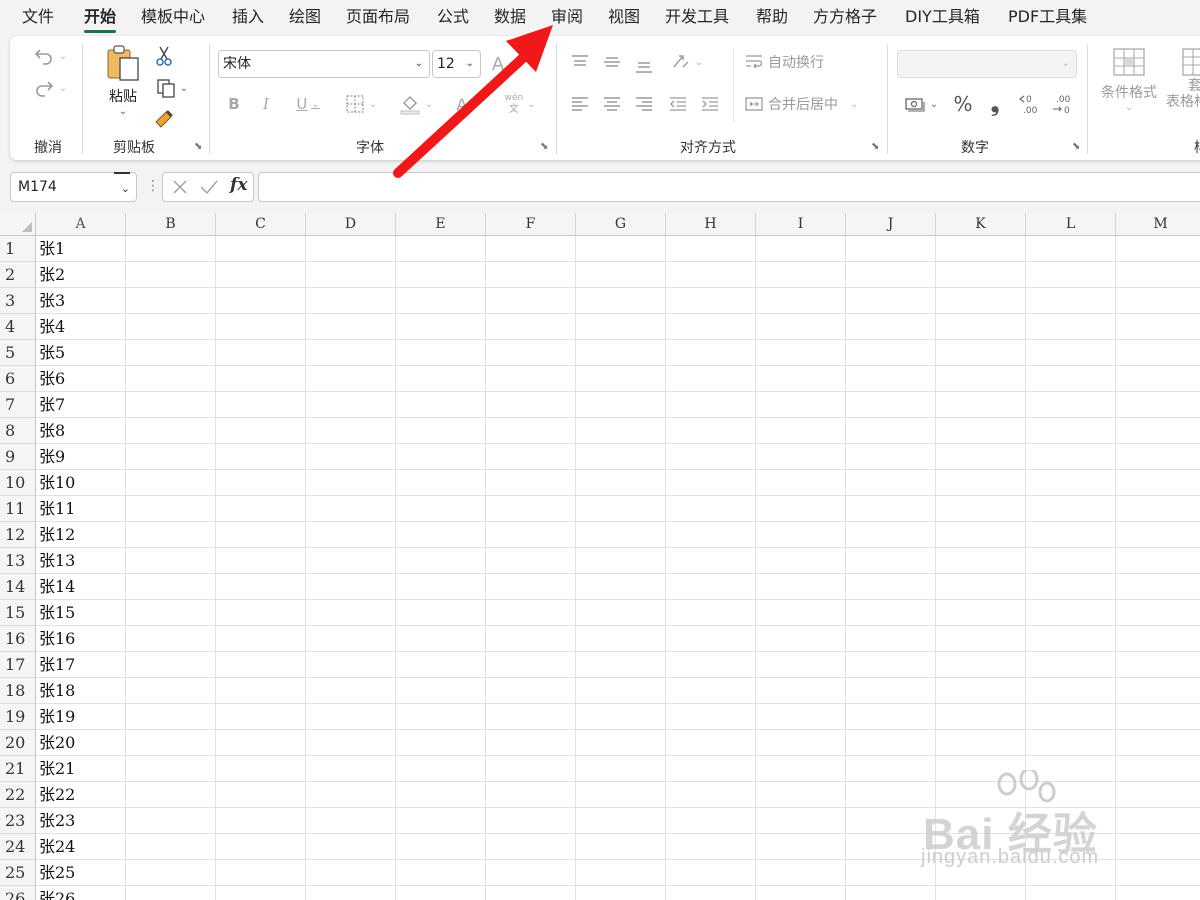 This screenshot has width=1200, height=900. I want to click on cell-a: 张7, so click(81, 405).